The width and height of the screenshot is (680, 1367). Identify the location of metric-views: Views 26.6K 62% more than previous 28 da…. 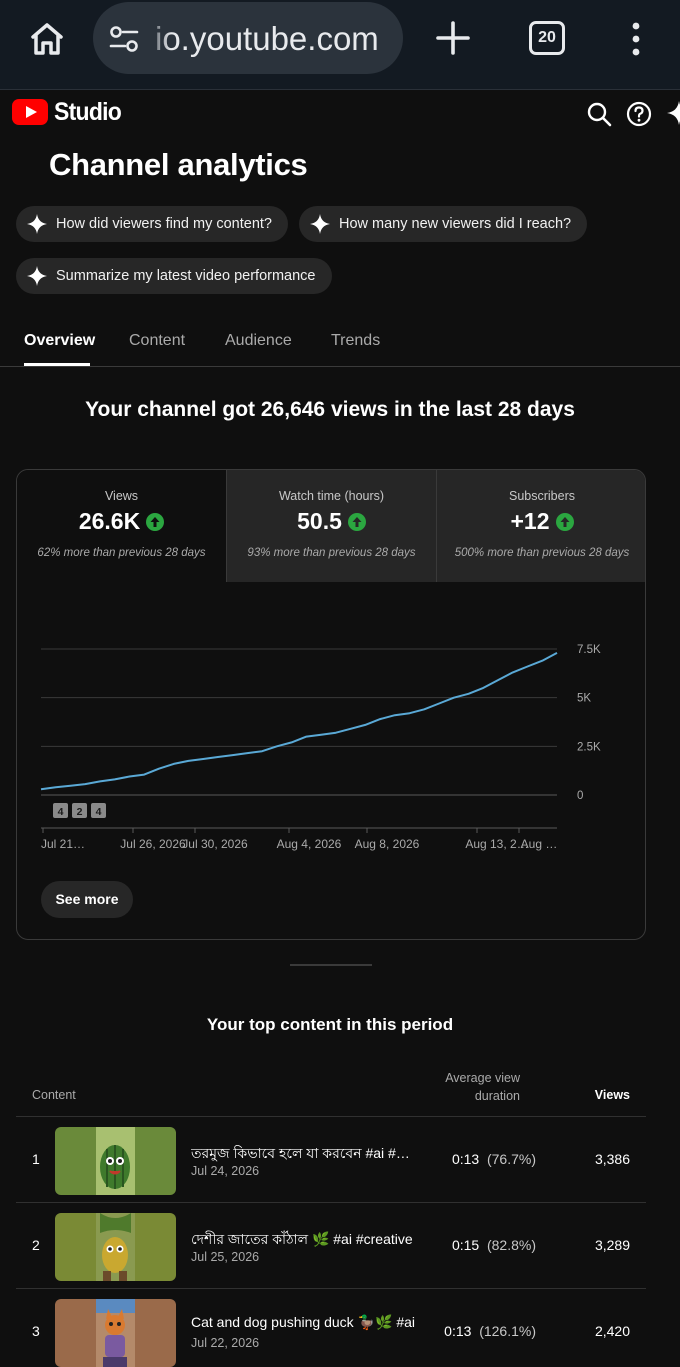
(121, 526).